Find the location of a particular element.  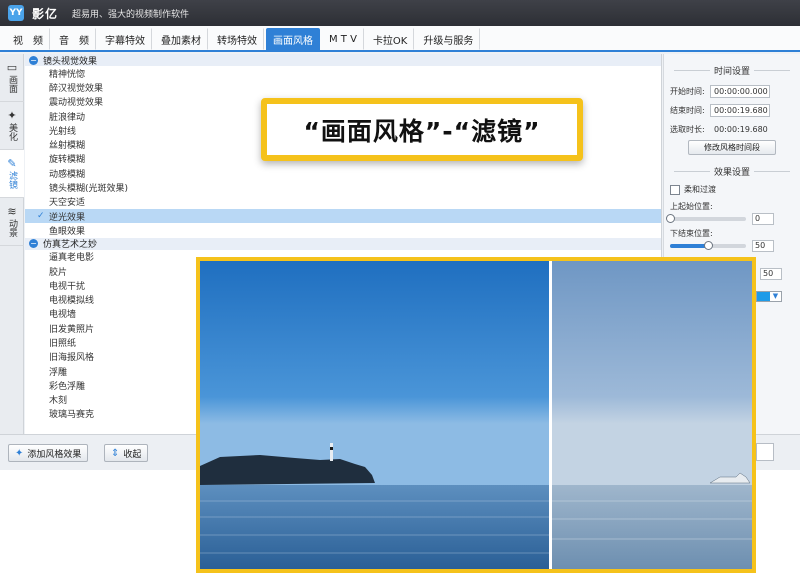

soft-transition-label: 柔和过渡 is located at coordinates (700, 189).